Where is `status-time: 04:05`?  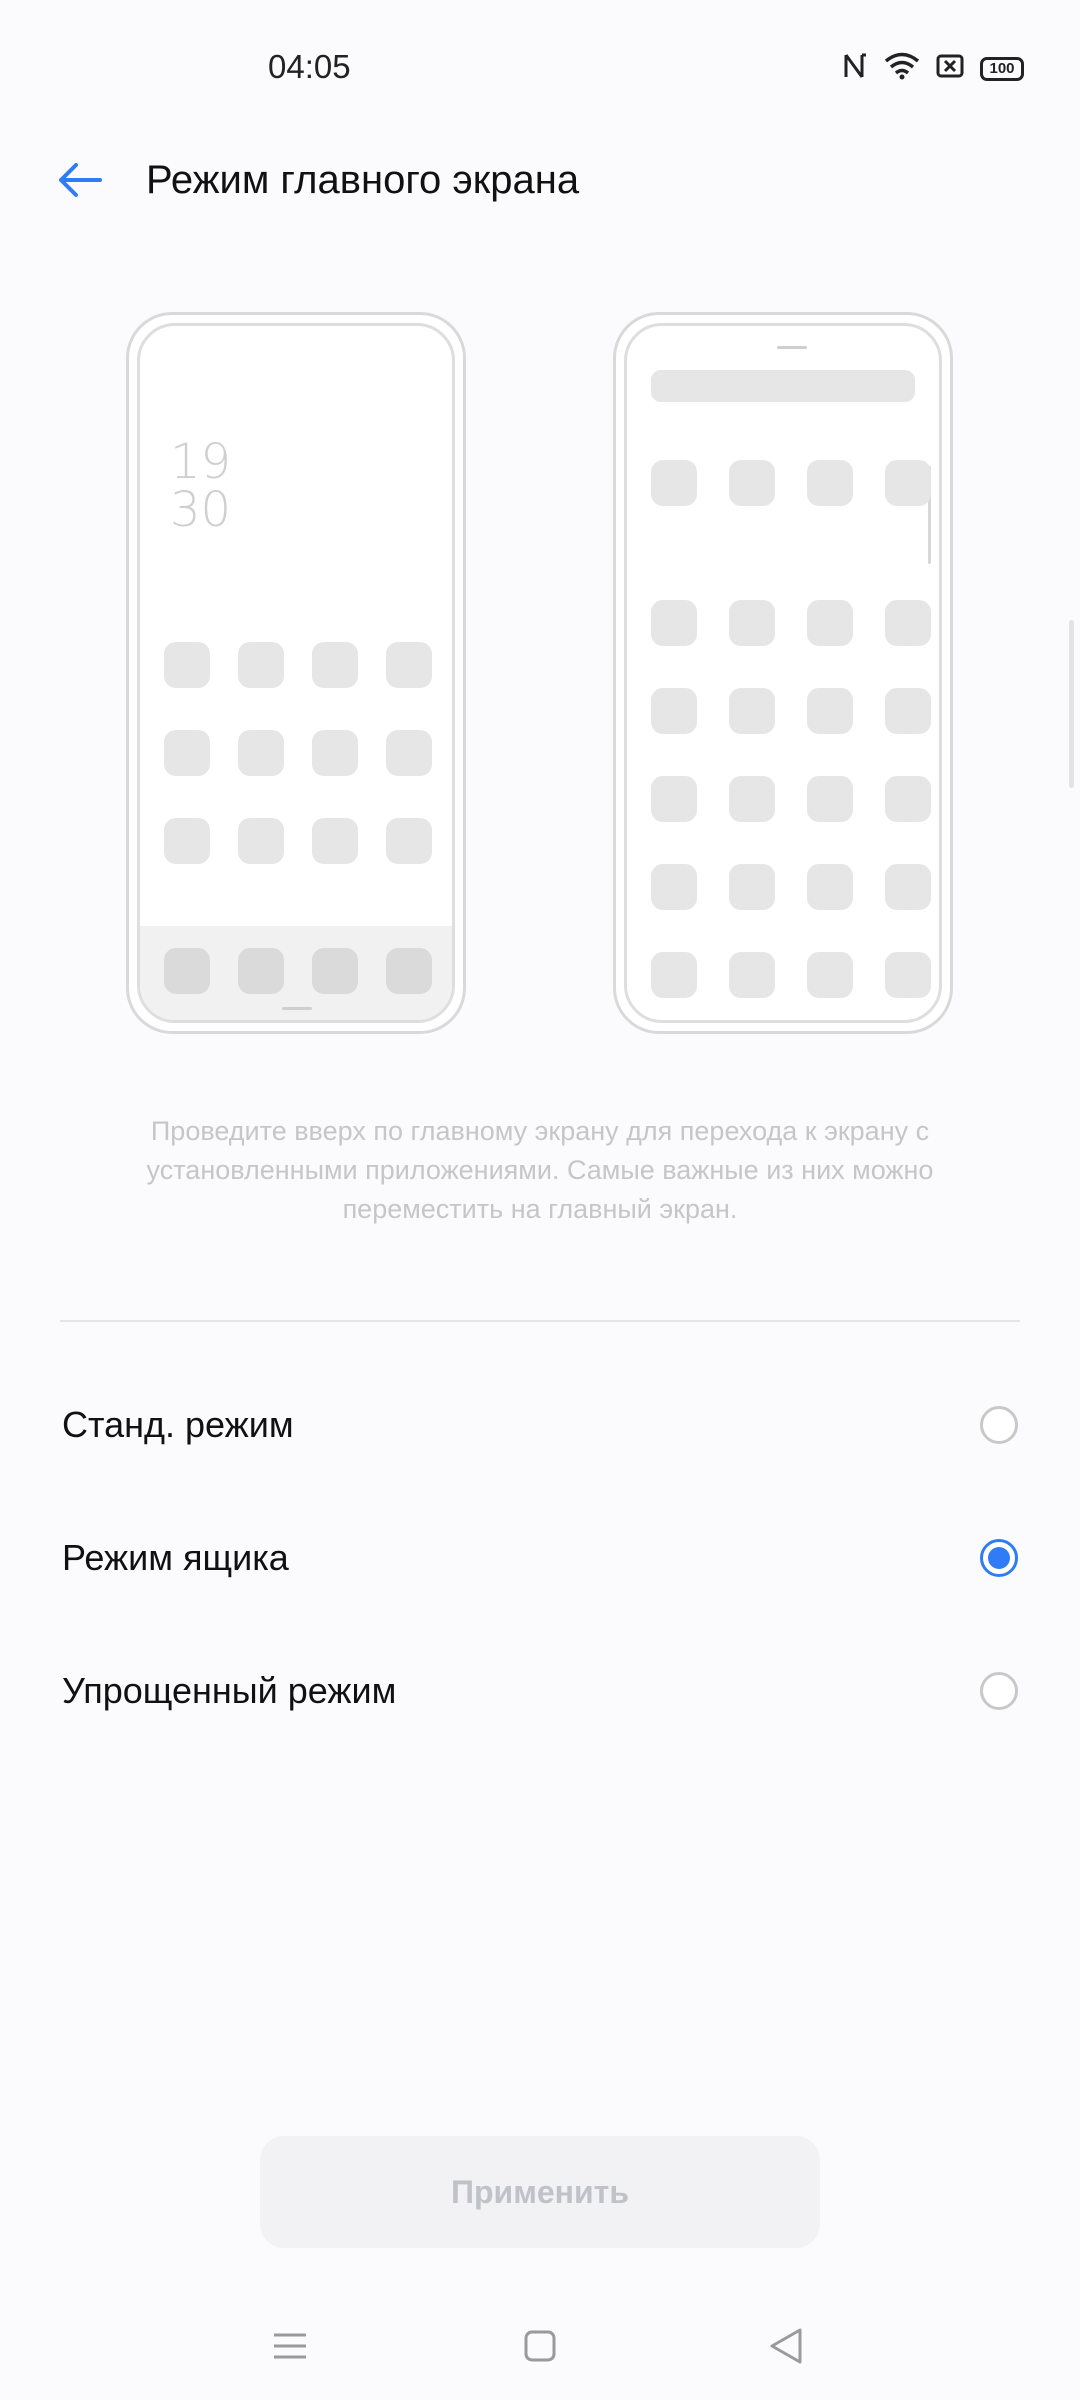
status-time: 04:05 is located at coordinates (309, 66).